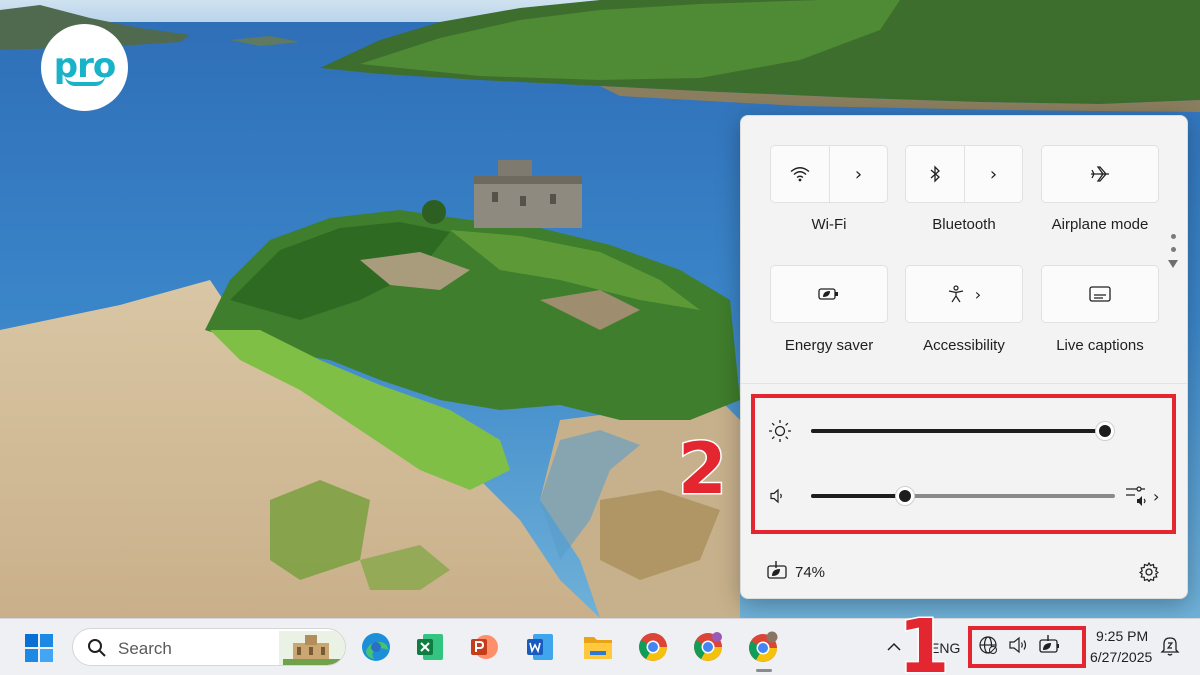 This screenshot has width=1200, height=675. I want to click on powerpoint-icon, so click(484, 647).